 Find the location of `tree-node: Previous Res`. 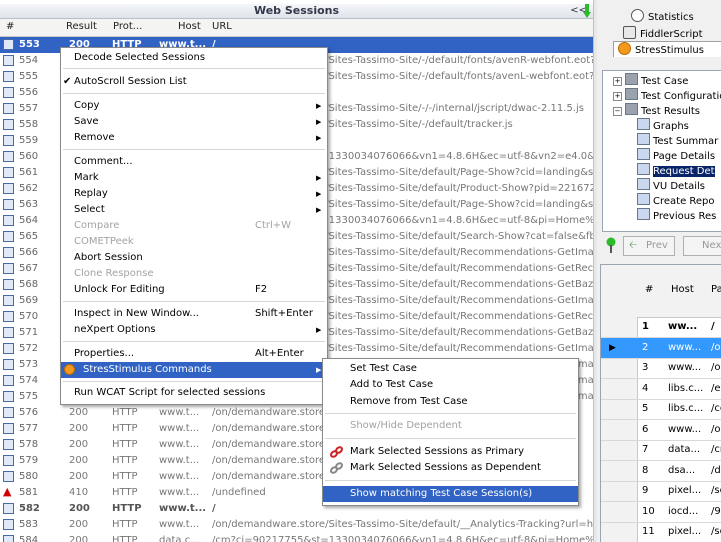

tree-node: Previous Res is located at coordinates (676, 215).